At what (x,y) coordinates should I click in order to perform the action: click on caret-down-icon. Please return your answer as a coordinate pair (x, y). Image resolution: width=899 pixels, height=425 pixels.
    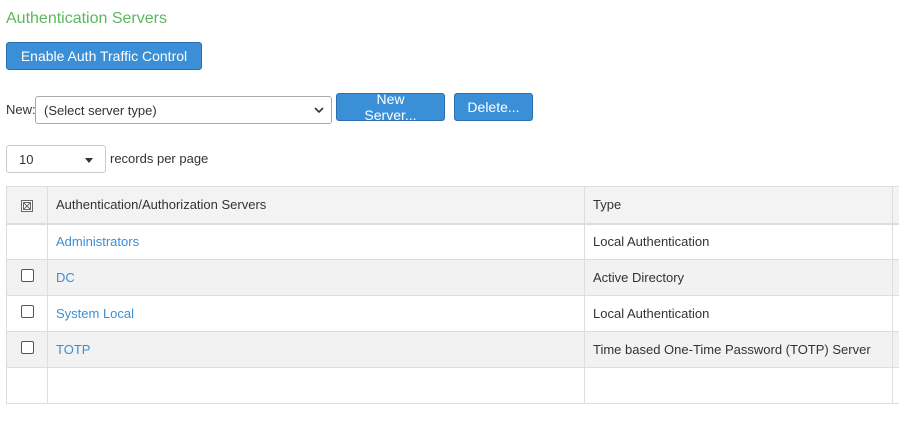
    Looking at the image, I should click on (89, 160).